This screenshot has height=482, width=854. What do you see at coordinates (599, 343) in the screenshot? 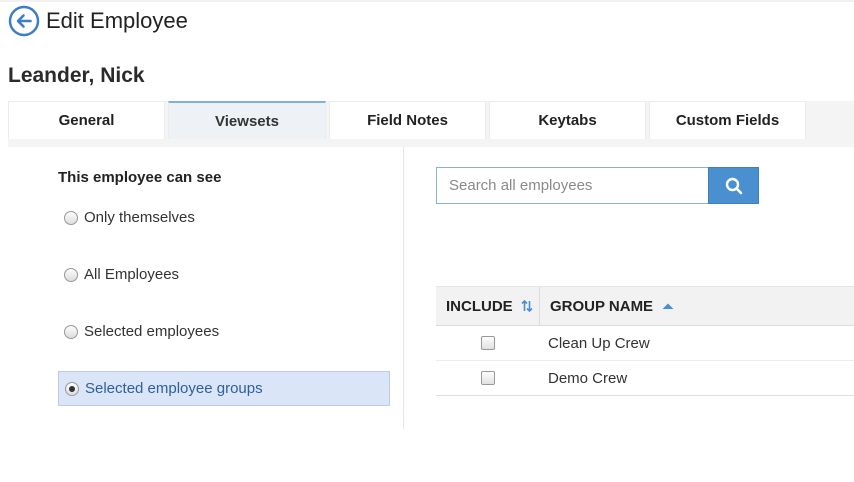
I see `group-name: Clean Up Crew` at bounding box center [599, 343].